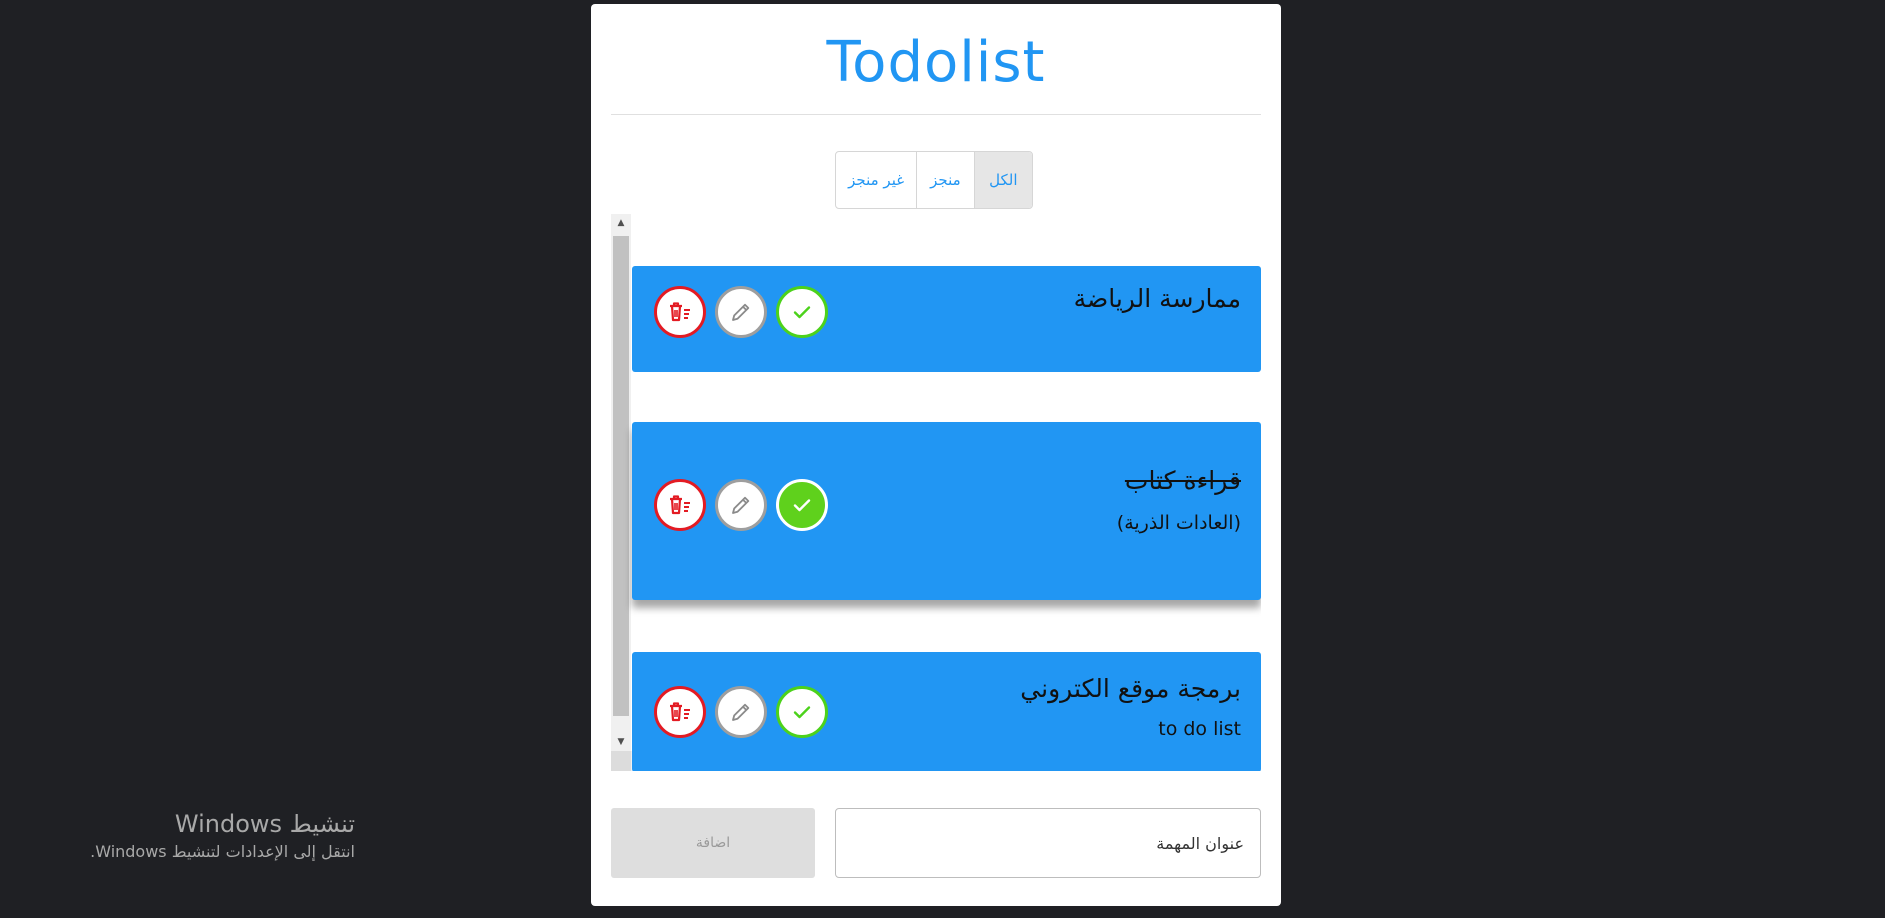  What do you see at coordinates (1130, 688) in the screenshot?
I see `task-title: برمجة موقع الكتروني` at bounding box center [1130, 688].